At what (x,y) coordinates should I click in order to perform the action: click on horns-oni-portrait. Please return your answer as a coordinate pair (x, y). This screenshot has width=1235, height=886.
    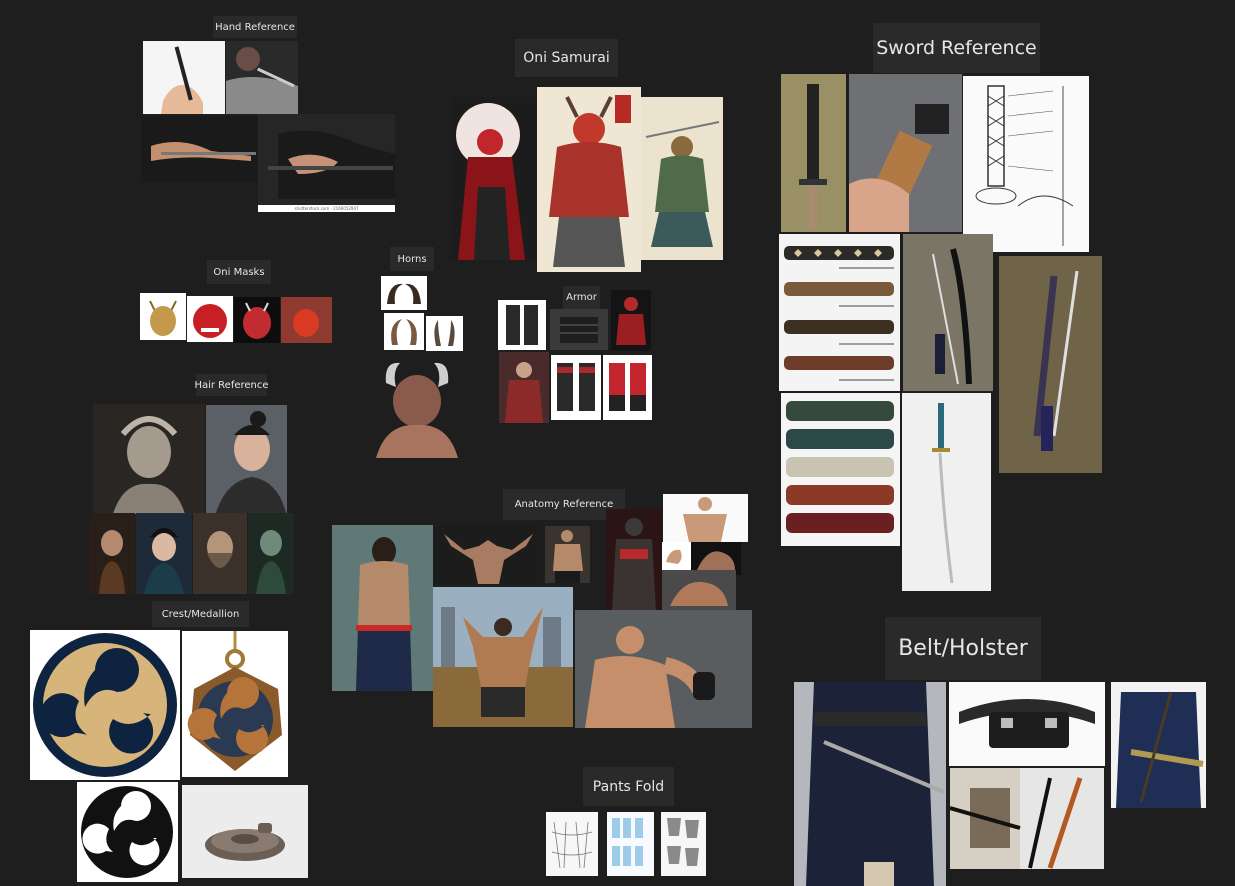
    Looking at the image, I should click on (417, 405).